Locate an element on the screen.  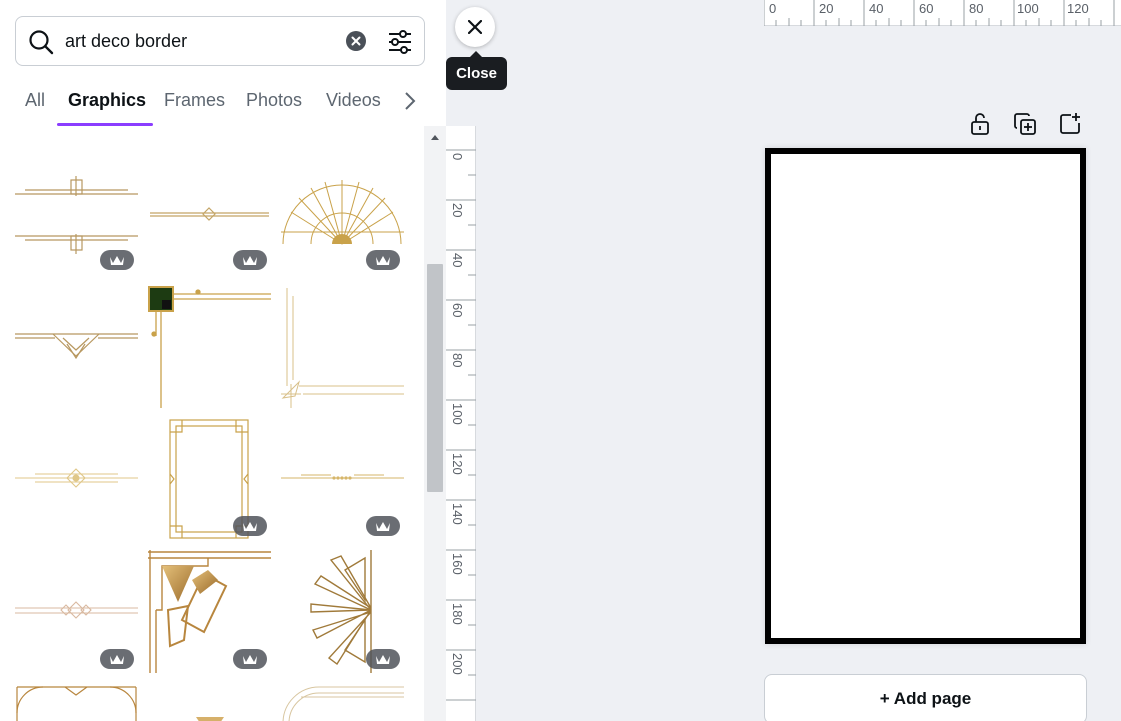
tab-frames: Frames is located at coordinates (194, 101).